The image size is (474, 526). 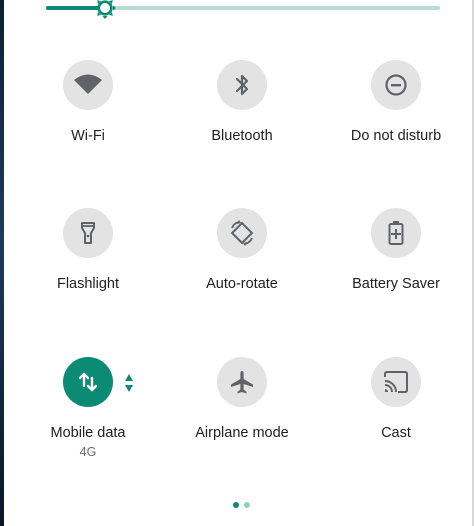 I want to click on mobile-data-icon, so click(x=88, y=382).